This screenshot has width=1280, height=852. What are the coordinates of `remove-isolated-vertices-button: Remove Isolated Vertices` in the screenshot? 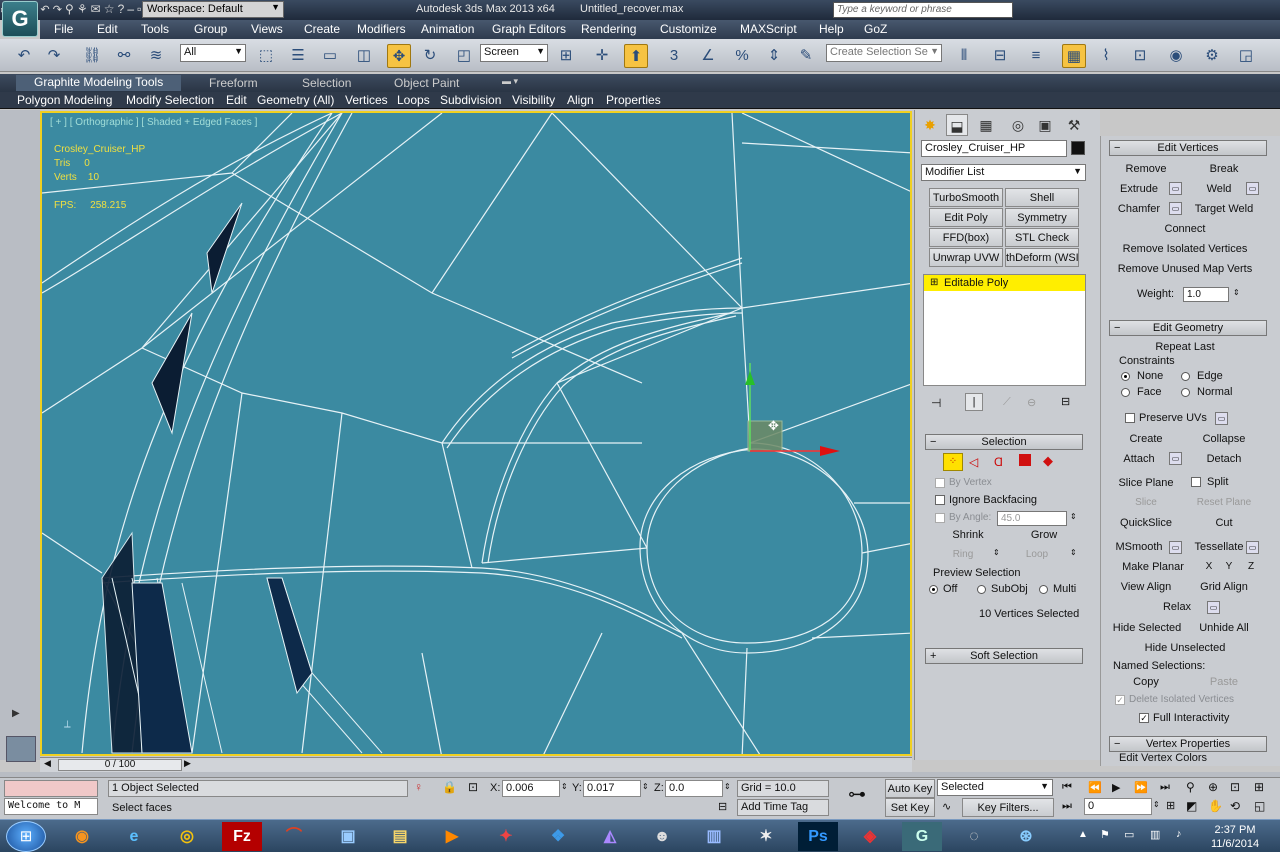 It's located at (1185, 249).